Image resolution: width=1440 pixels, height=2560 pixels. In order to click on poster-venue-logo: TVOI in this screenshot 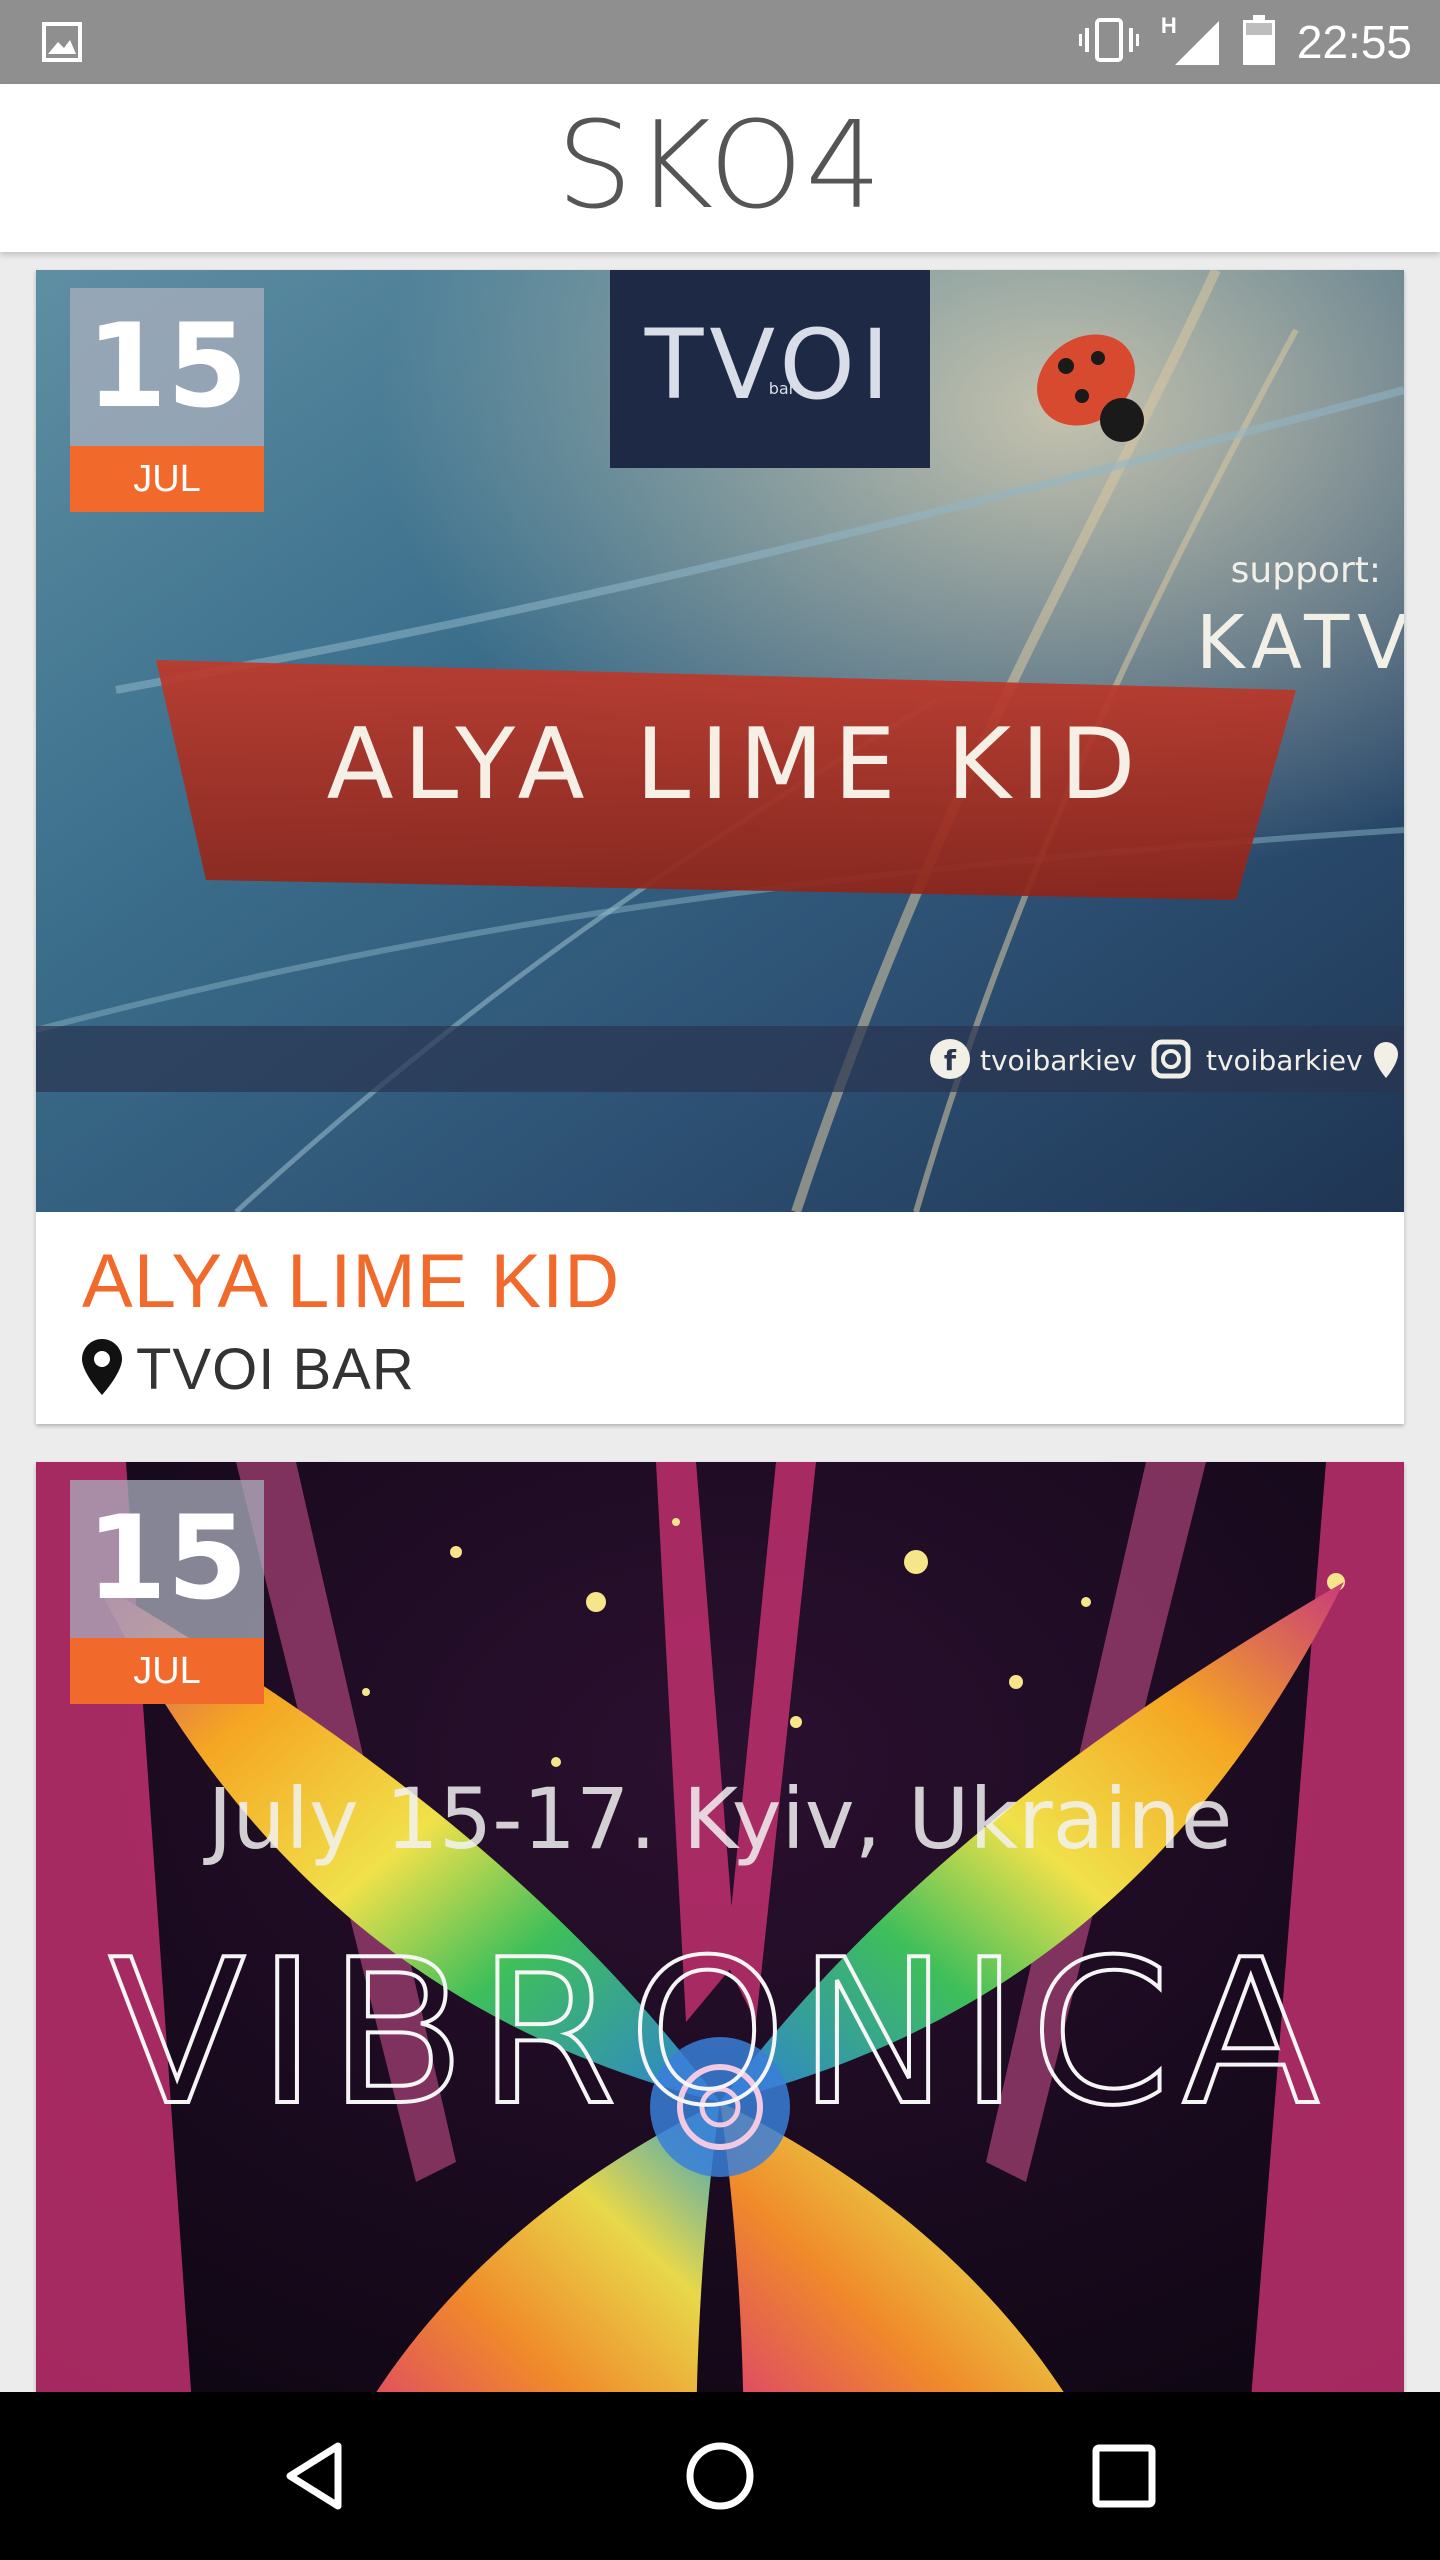, I will do `click(770, 365)`.